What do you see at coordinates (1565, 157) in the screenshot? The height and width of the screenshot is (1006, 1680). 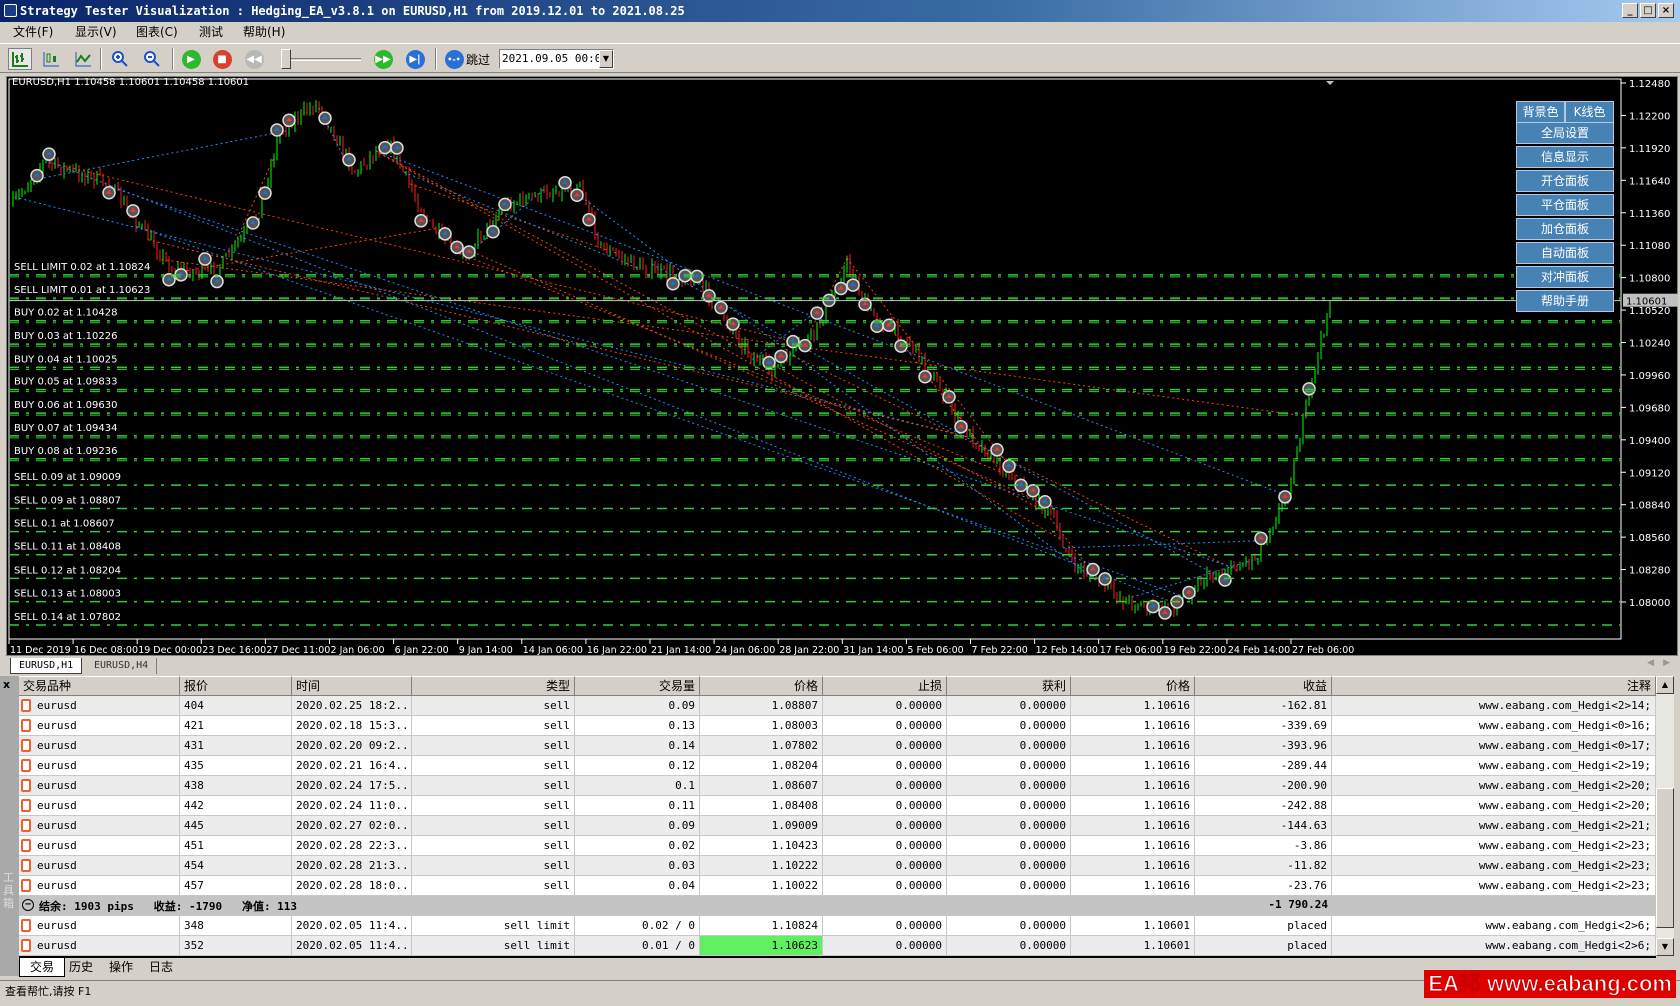 I see `info-display-button: 信息显示` at bounding box center [1565, 157].